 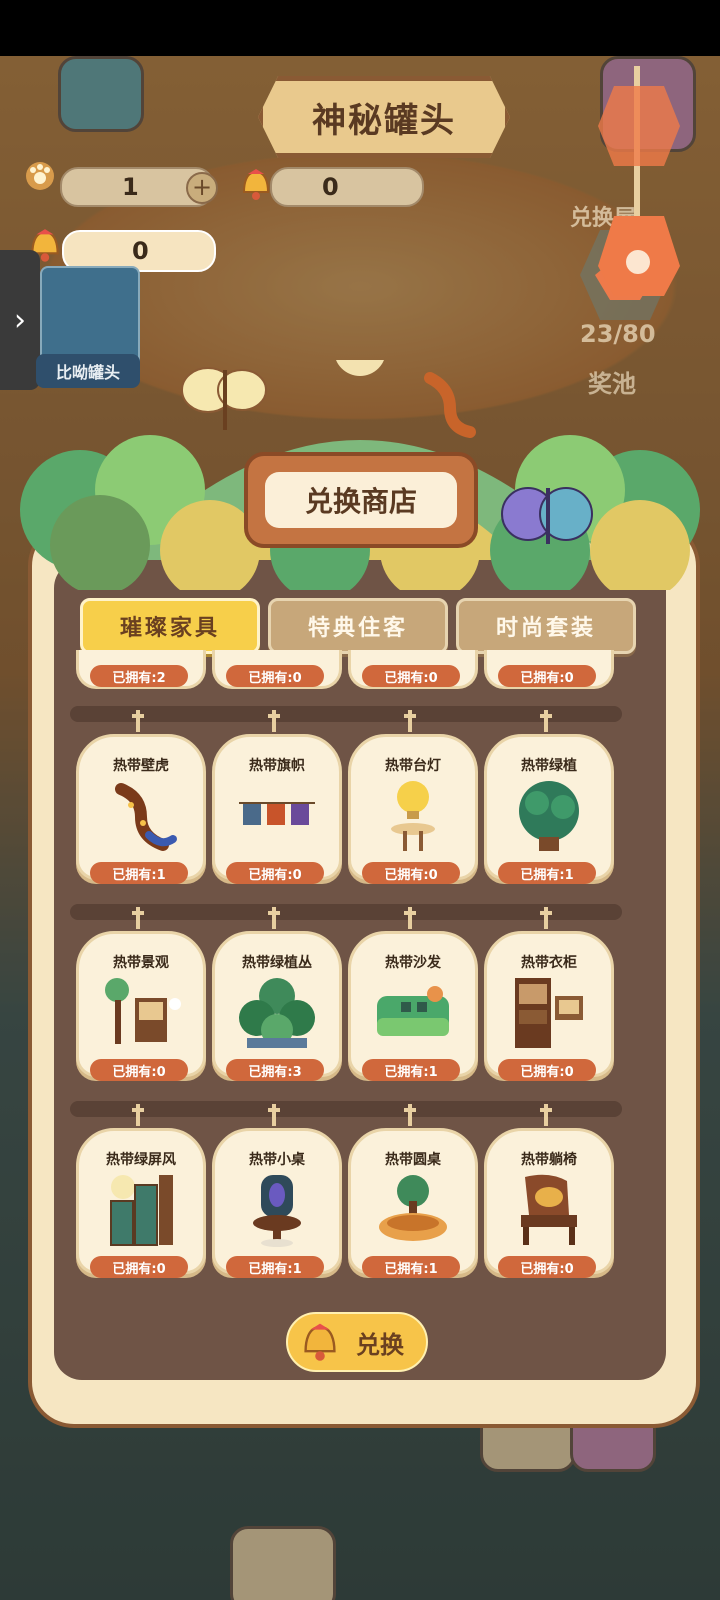 What do you see at coordinates (360, 28) in the screenshot?
I see `status-bar` at bounding box center [360, 28].